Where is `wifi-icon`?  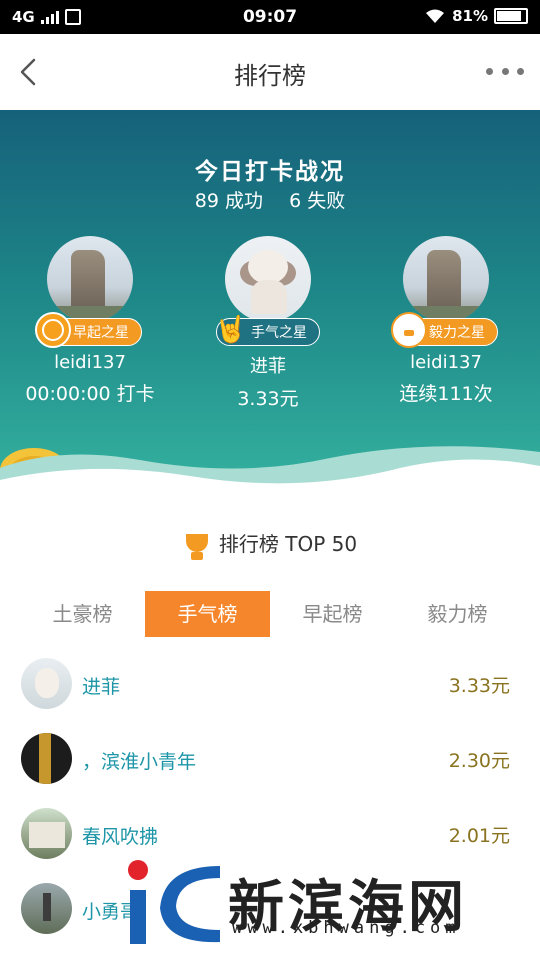
wifi-icon is located at coordinates (435, 16).